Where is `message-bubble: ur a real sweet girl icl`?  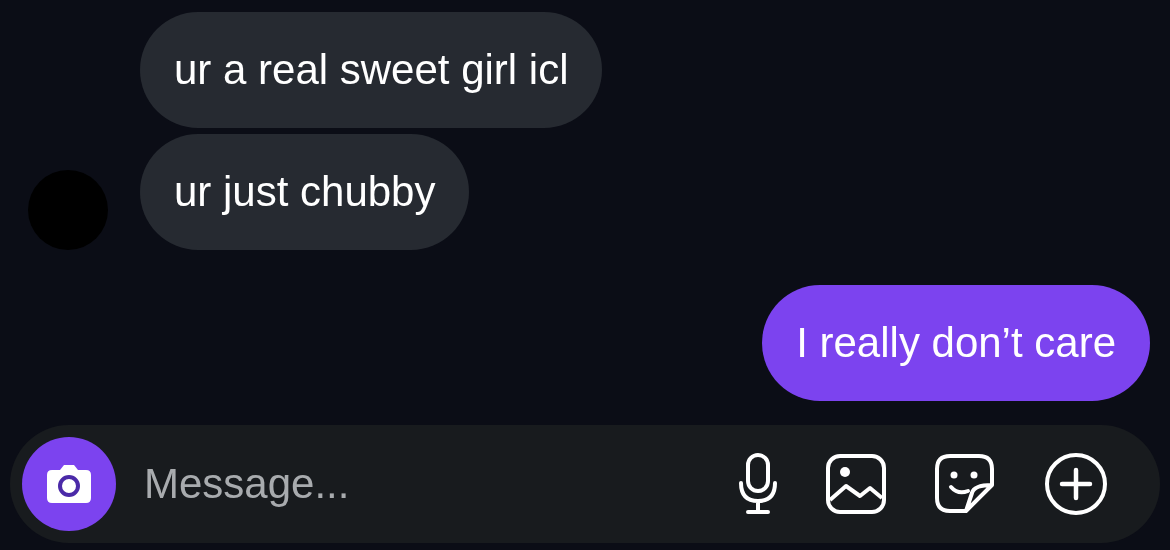
message-bubble: ur a real sweet girl icl is located at coordinates (371, 70).